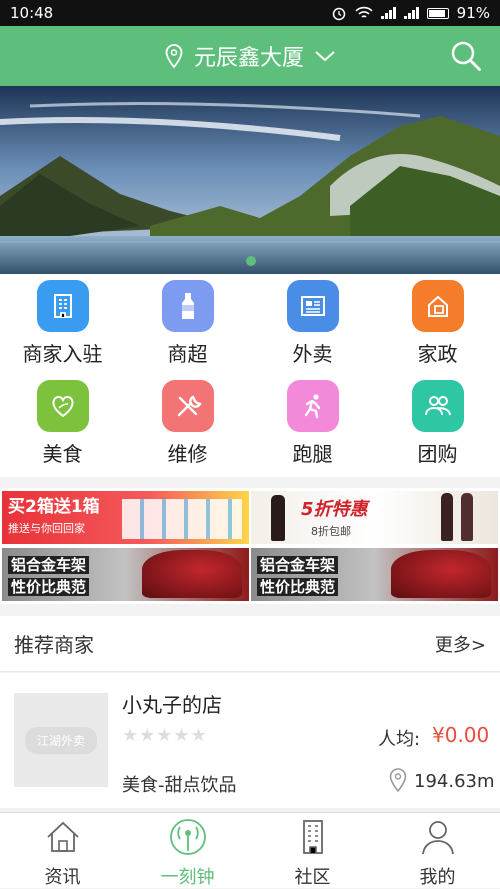 This screenshot has width=500, height=889. What do you see at coordinates (437, 838) in the screenshot?
I see `user-icon` at bounding box center [437, 838].